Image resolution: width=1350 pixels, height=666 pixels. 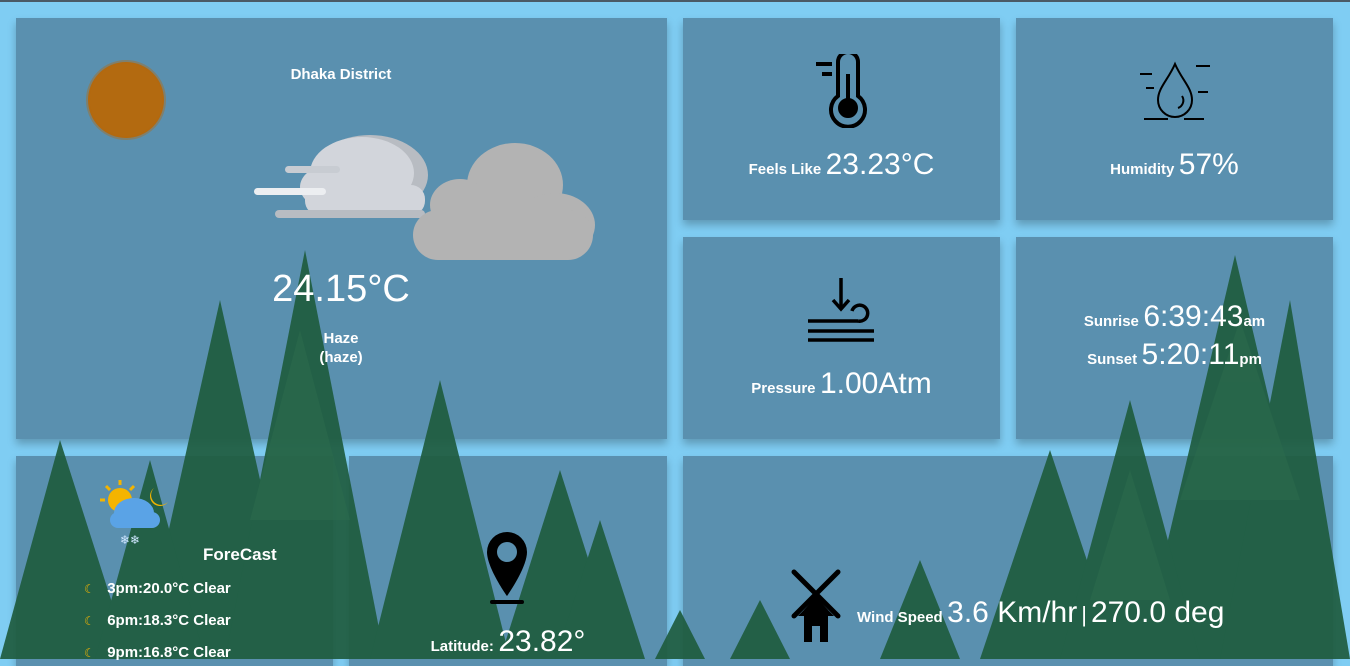 I want to click on thermometer-icon, so click(x=843, y=89).